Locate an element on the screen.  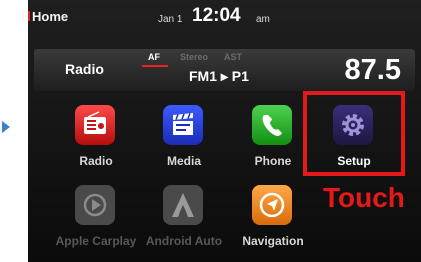
app-android-auto: Android Auto is located at coordinates (184, 217).